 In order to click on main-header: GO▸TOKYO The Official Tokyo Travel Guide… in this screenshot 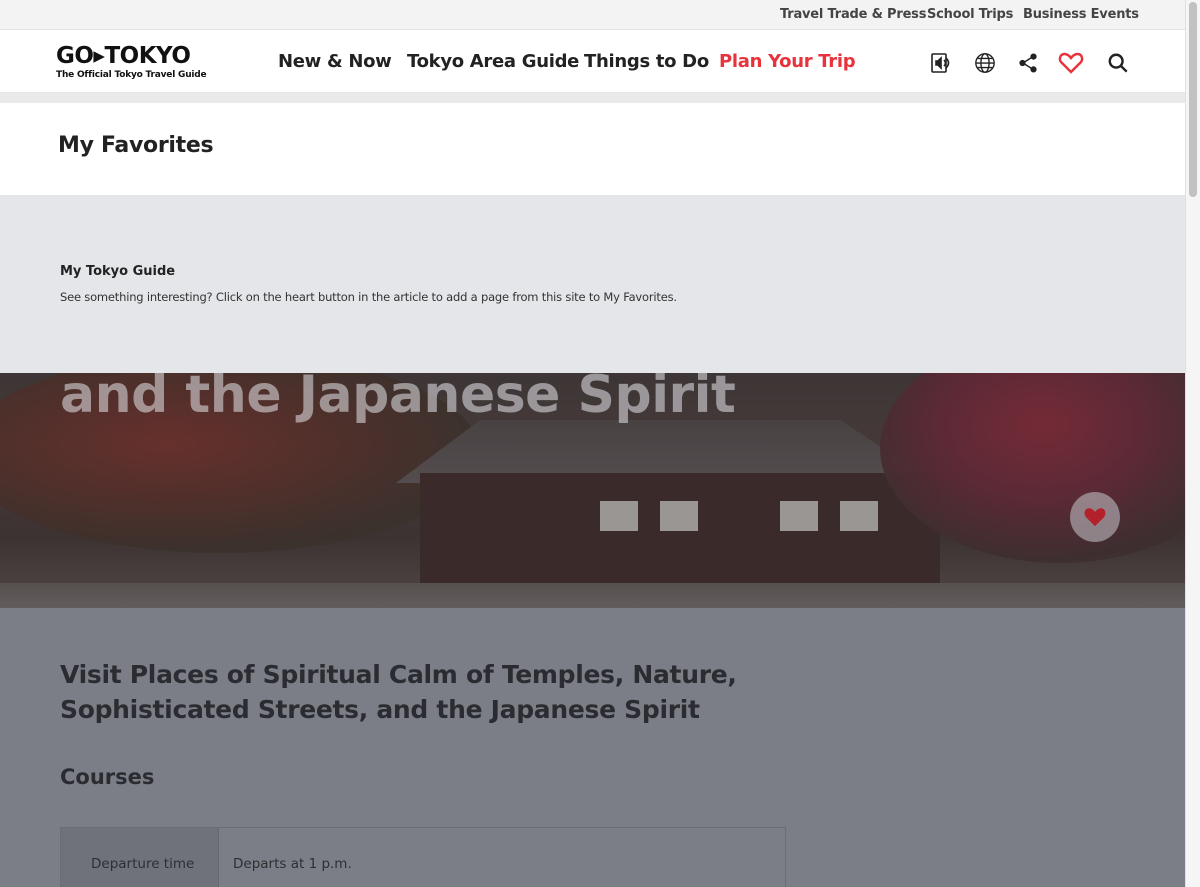, I will do `click(592, 62)`.